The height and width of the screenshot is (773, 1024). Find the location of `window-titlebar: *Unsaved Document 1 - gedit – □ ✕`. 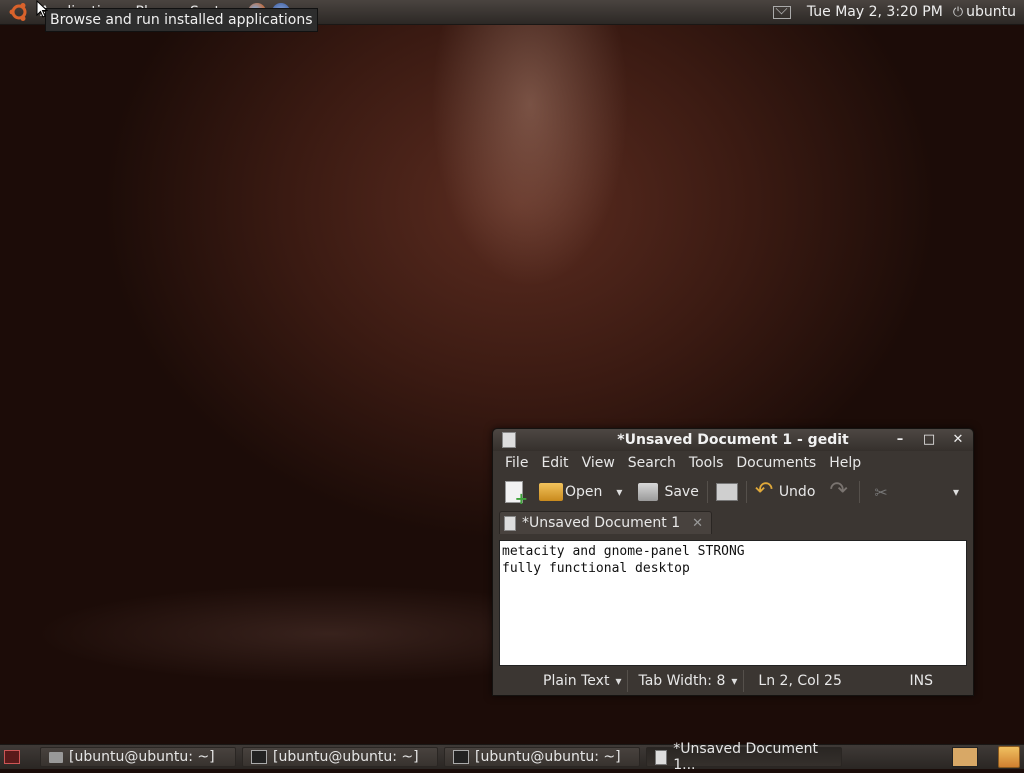

window-titlebar: *Unsaved Document 1 - gedit – □ ✕ is located at coordinates (733, 440).